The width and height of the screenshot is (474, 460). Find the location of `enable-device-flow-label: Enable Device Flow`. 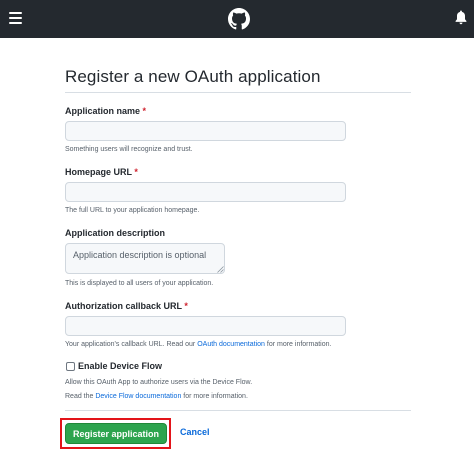

enable-device-flow-label: Enable Device Flow is located at coordinates (120, 366).